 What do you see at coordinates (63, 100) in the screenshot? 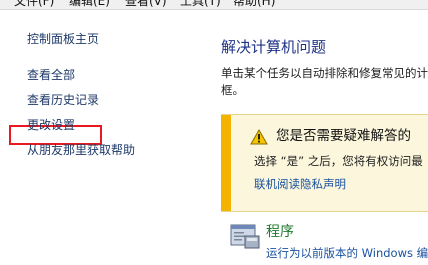
I see `nav-view-history: 查看历史记录` at bounding box center [63, 100].